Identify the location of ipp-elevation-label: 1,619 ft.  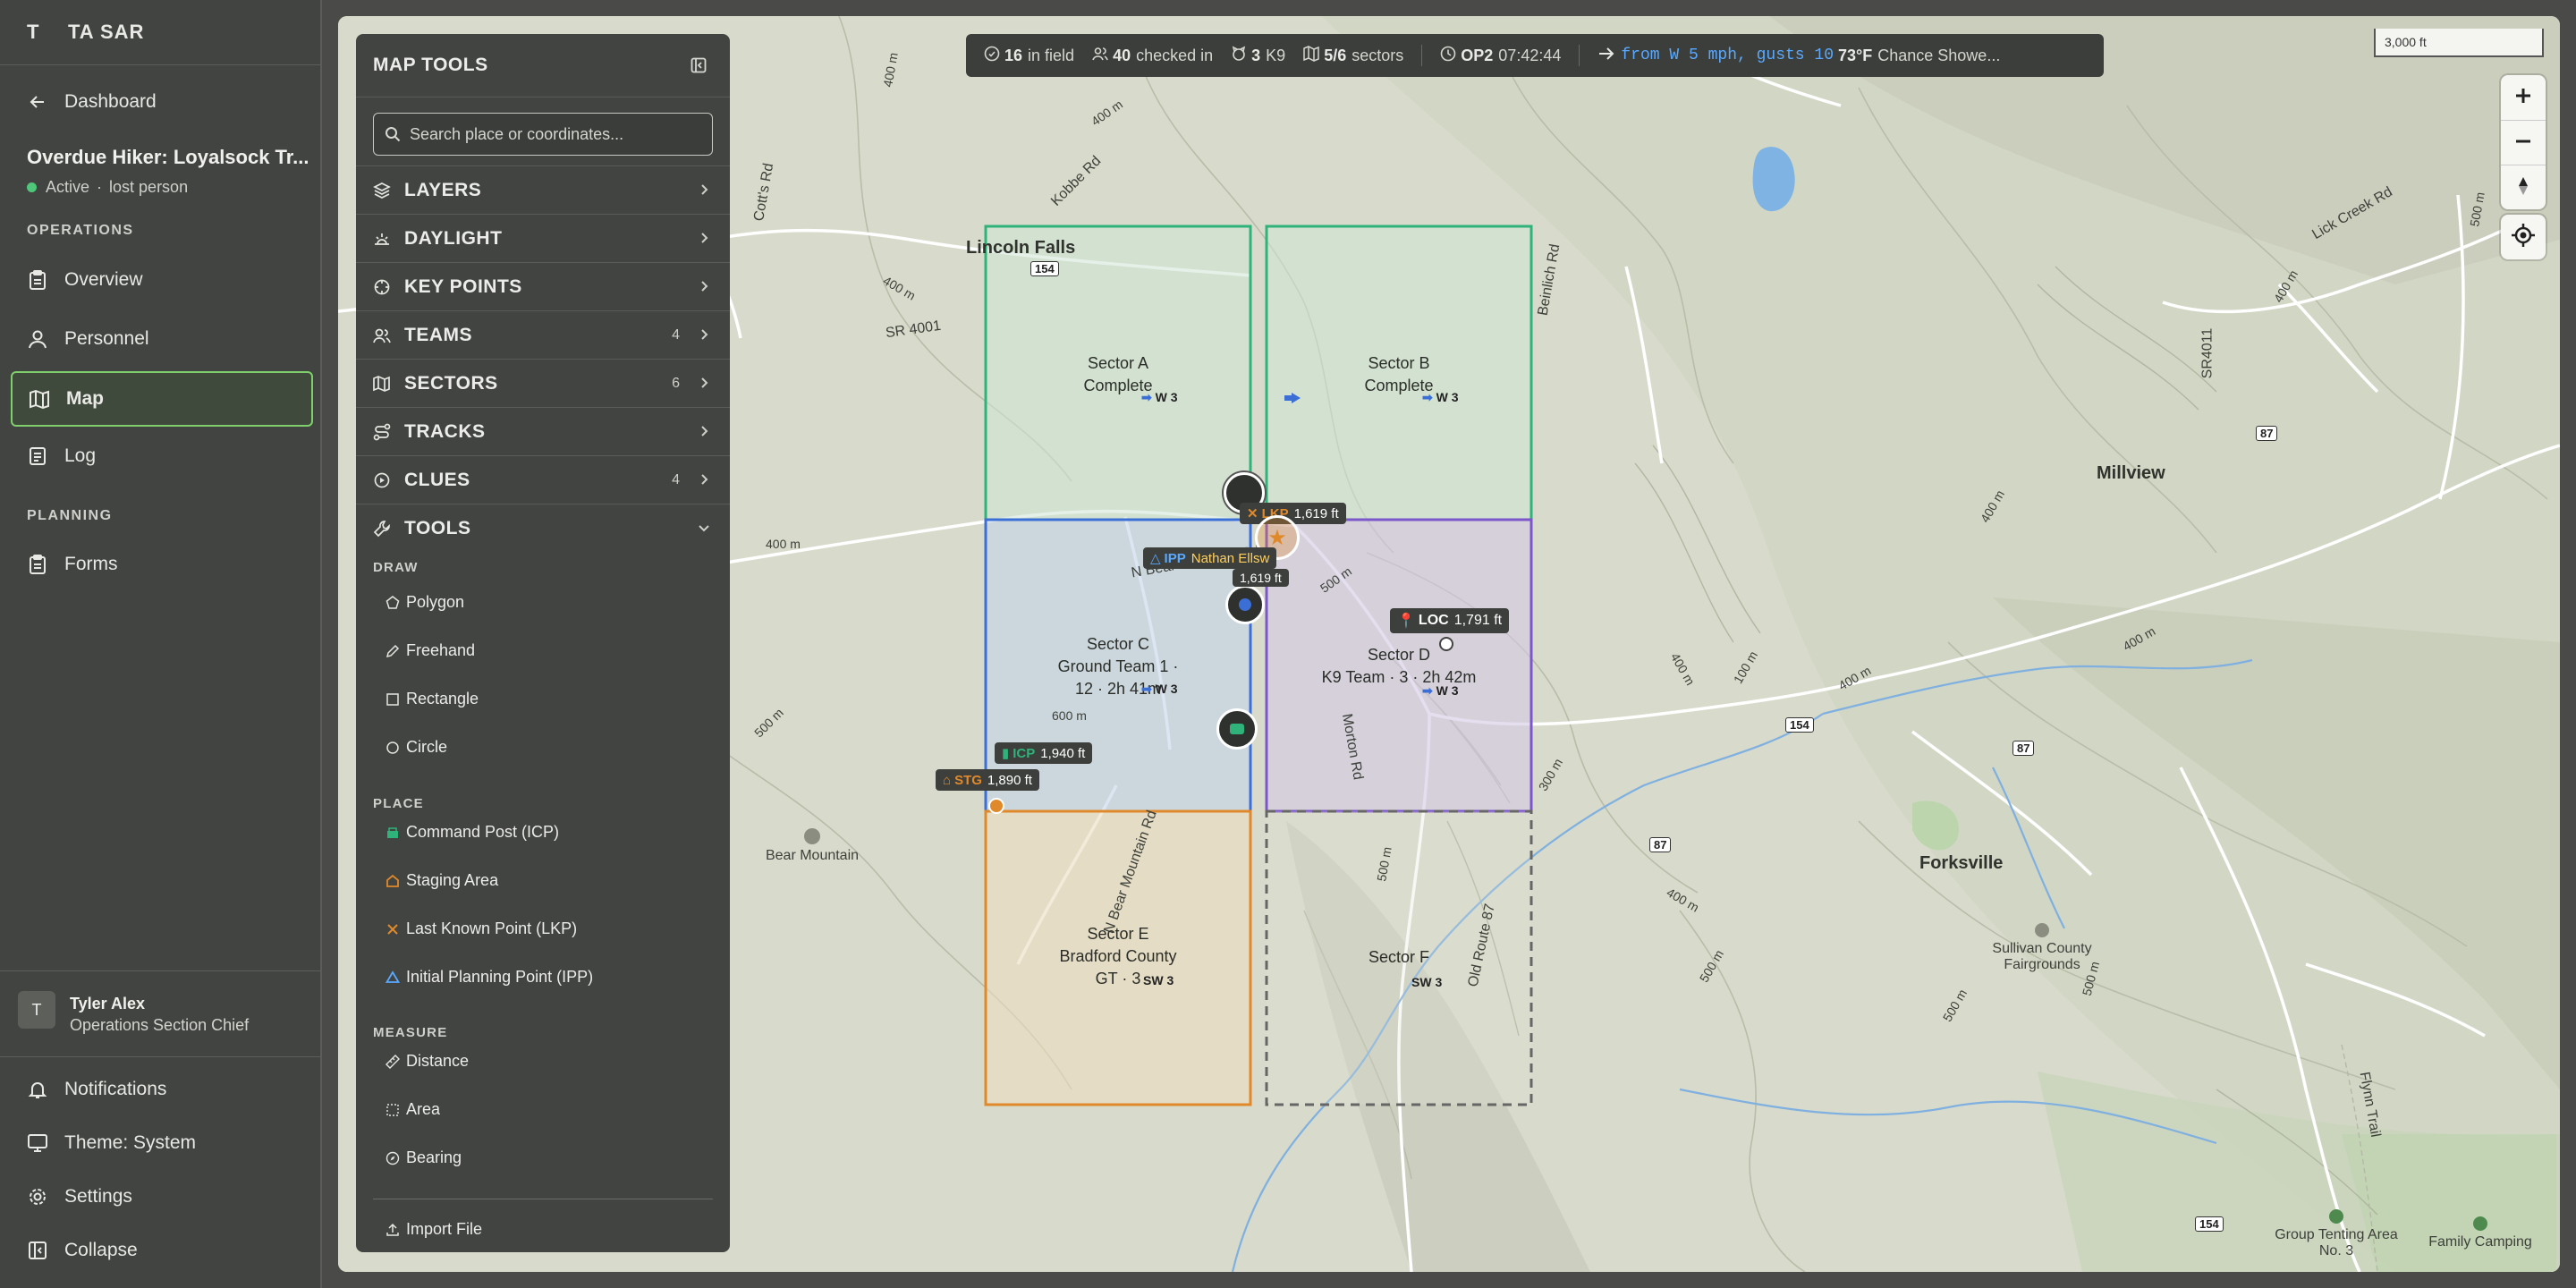
(1261, 578).